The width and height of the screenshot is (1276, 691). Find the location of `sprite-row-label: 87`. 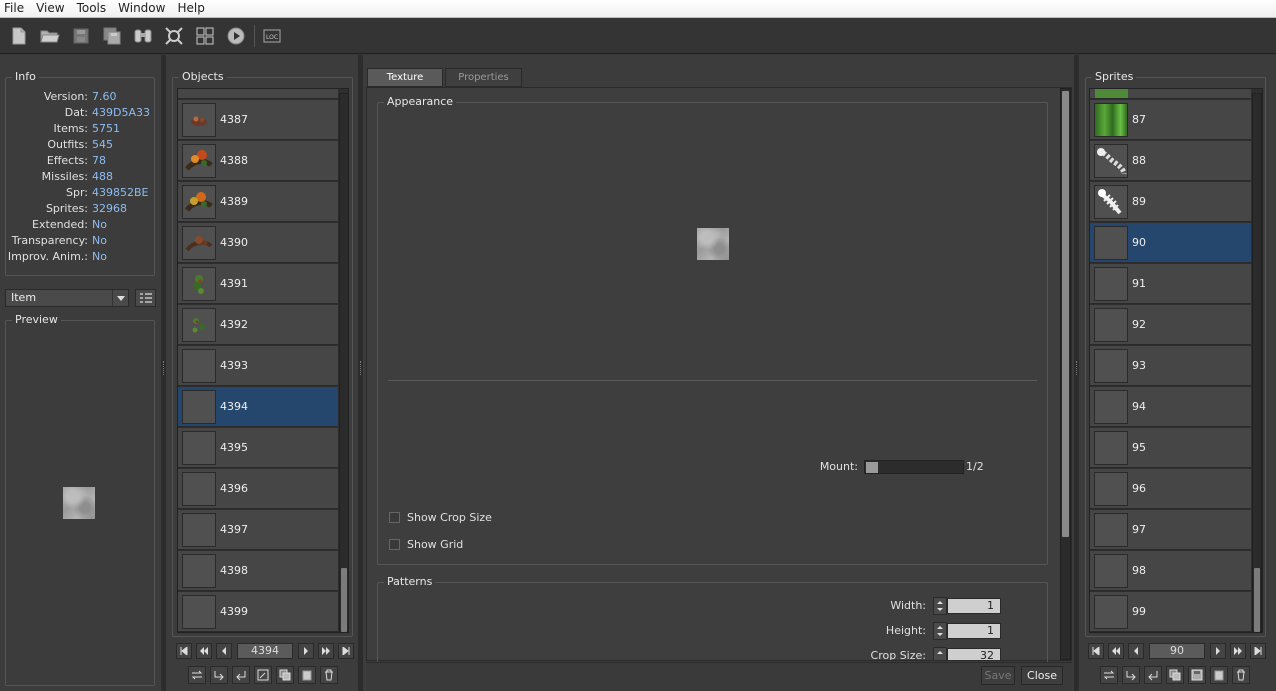

sprite-row-label: 87 is located at coordinates (1139, 119).